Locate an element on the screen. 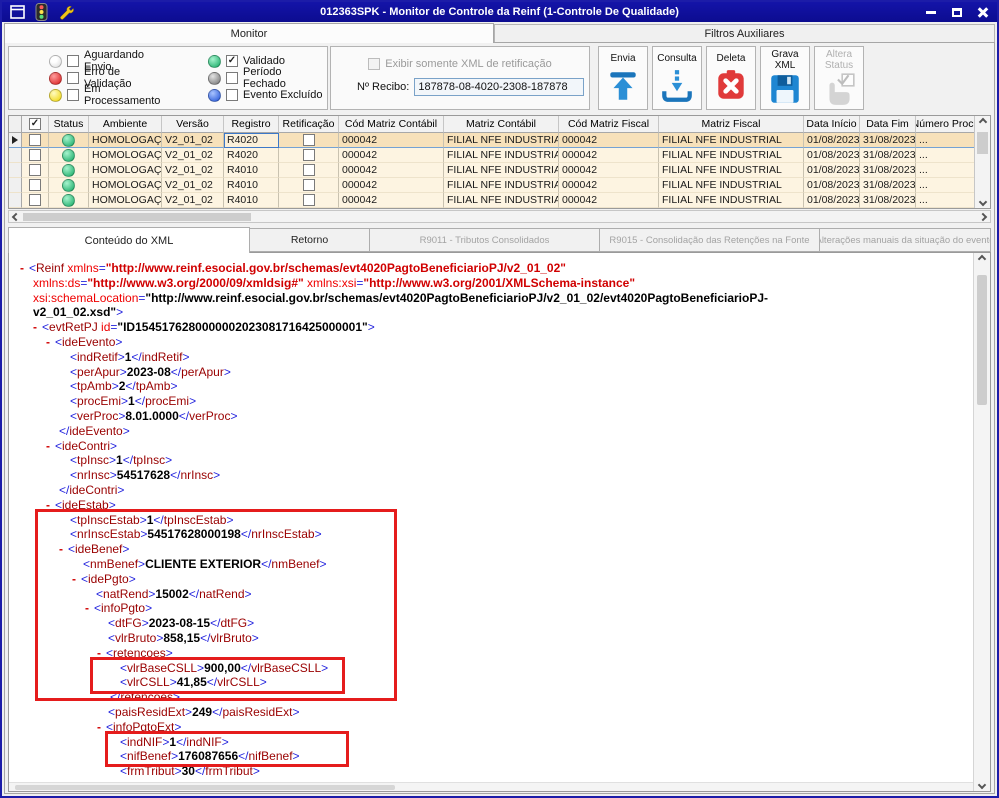 The image size is (999, 798). close-button is located at coordinates (983, 12).